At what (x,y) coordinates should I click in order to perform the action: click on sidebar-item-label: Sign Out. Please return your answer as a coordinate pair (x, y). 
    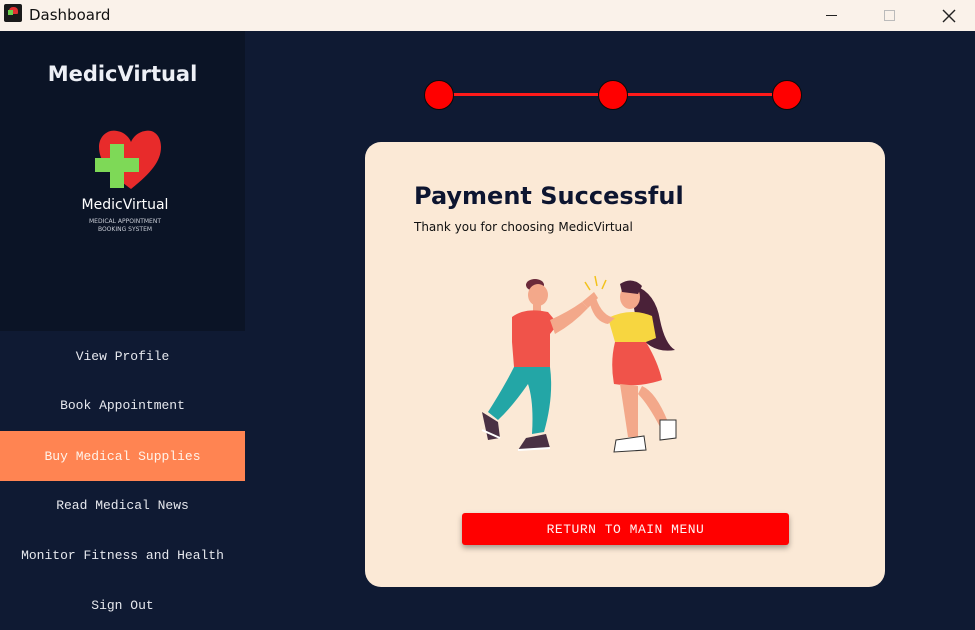
    Looking at the image, I should click on (122, 605).